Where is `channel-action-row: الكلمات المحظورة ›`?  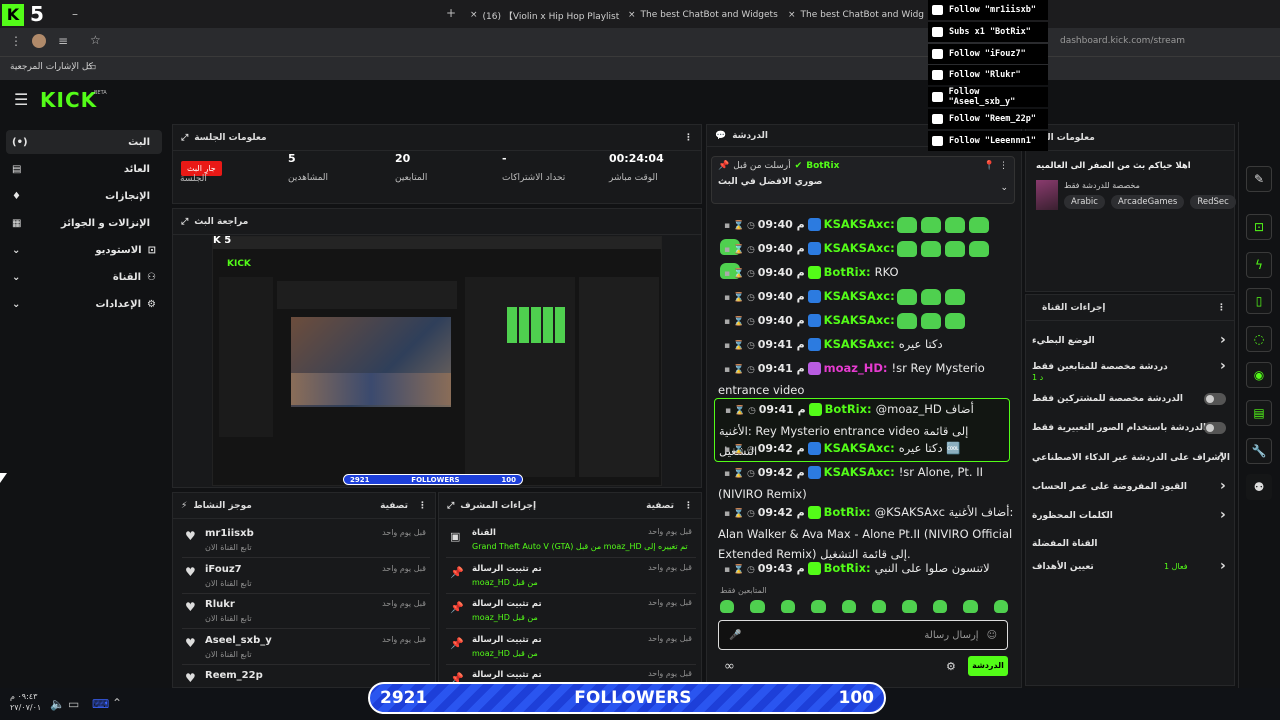
channel-action-row: الكلمات المحظورة › is located at coordinates (1129, 519).